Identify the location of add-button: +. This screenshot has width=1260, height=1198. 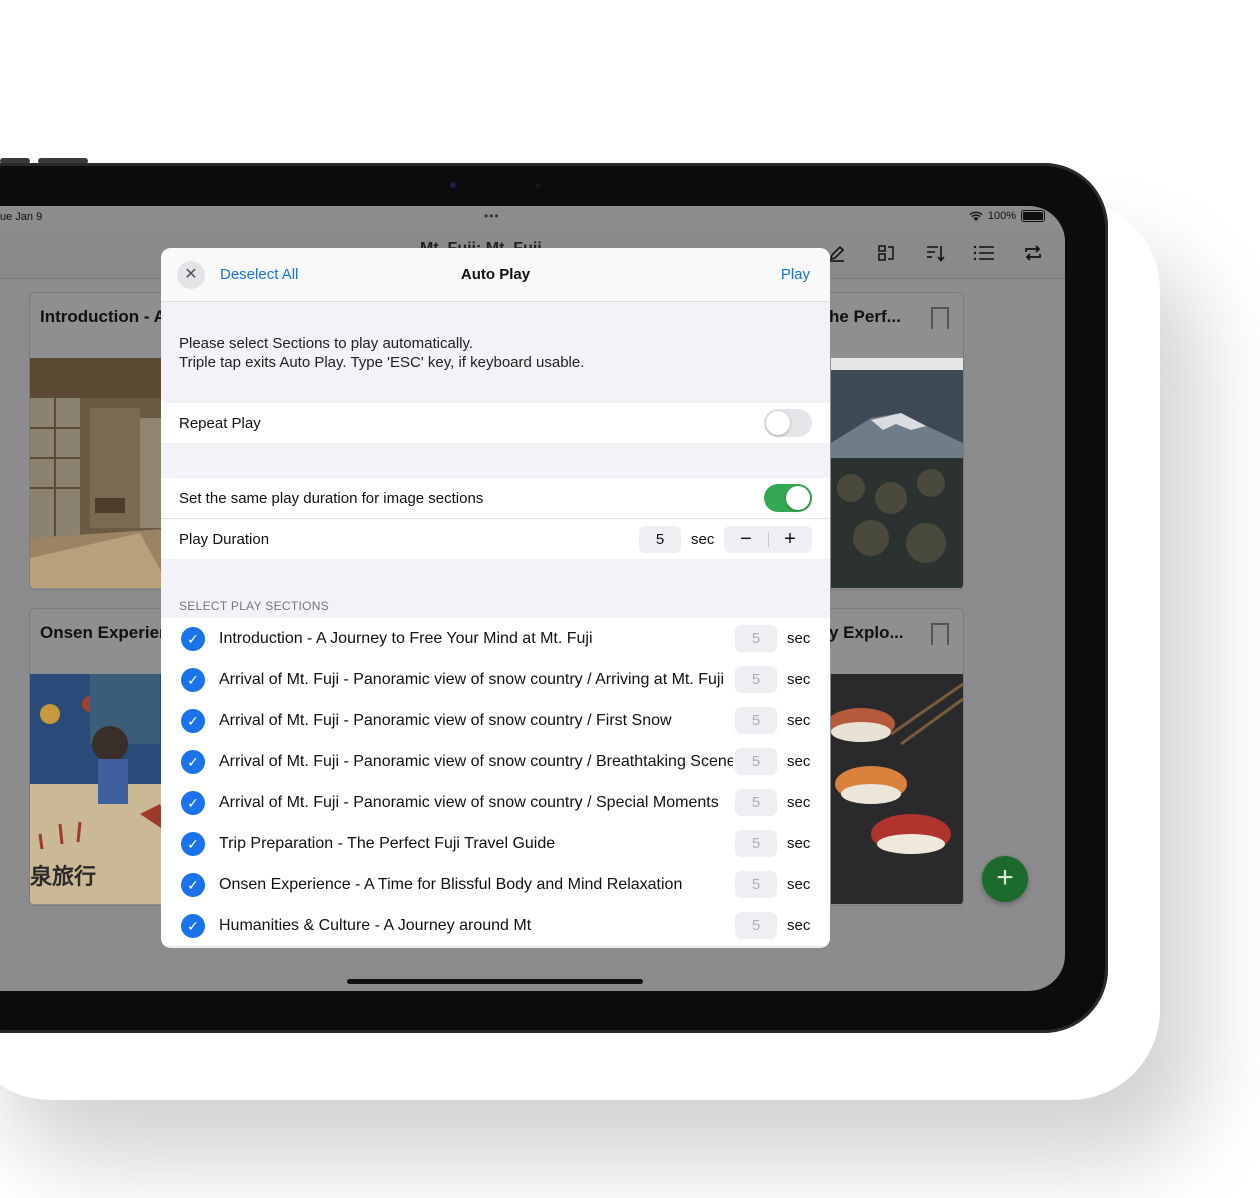
(1005, 879).